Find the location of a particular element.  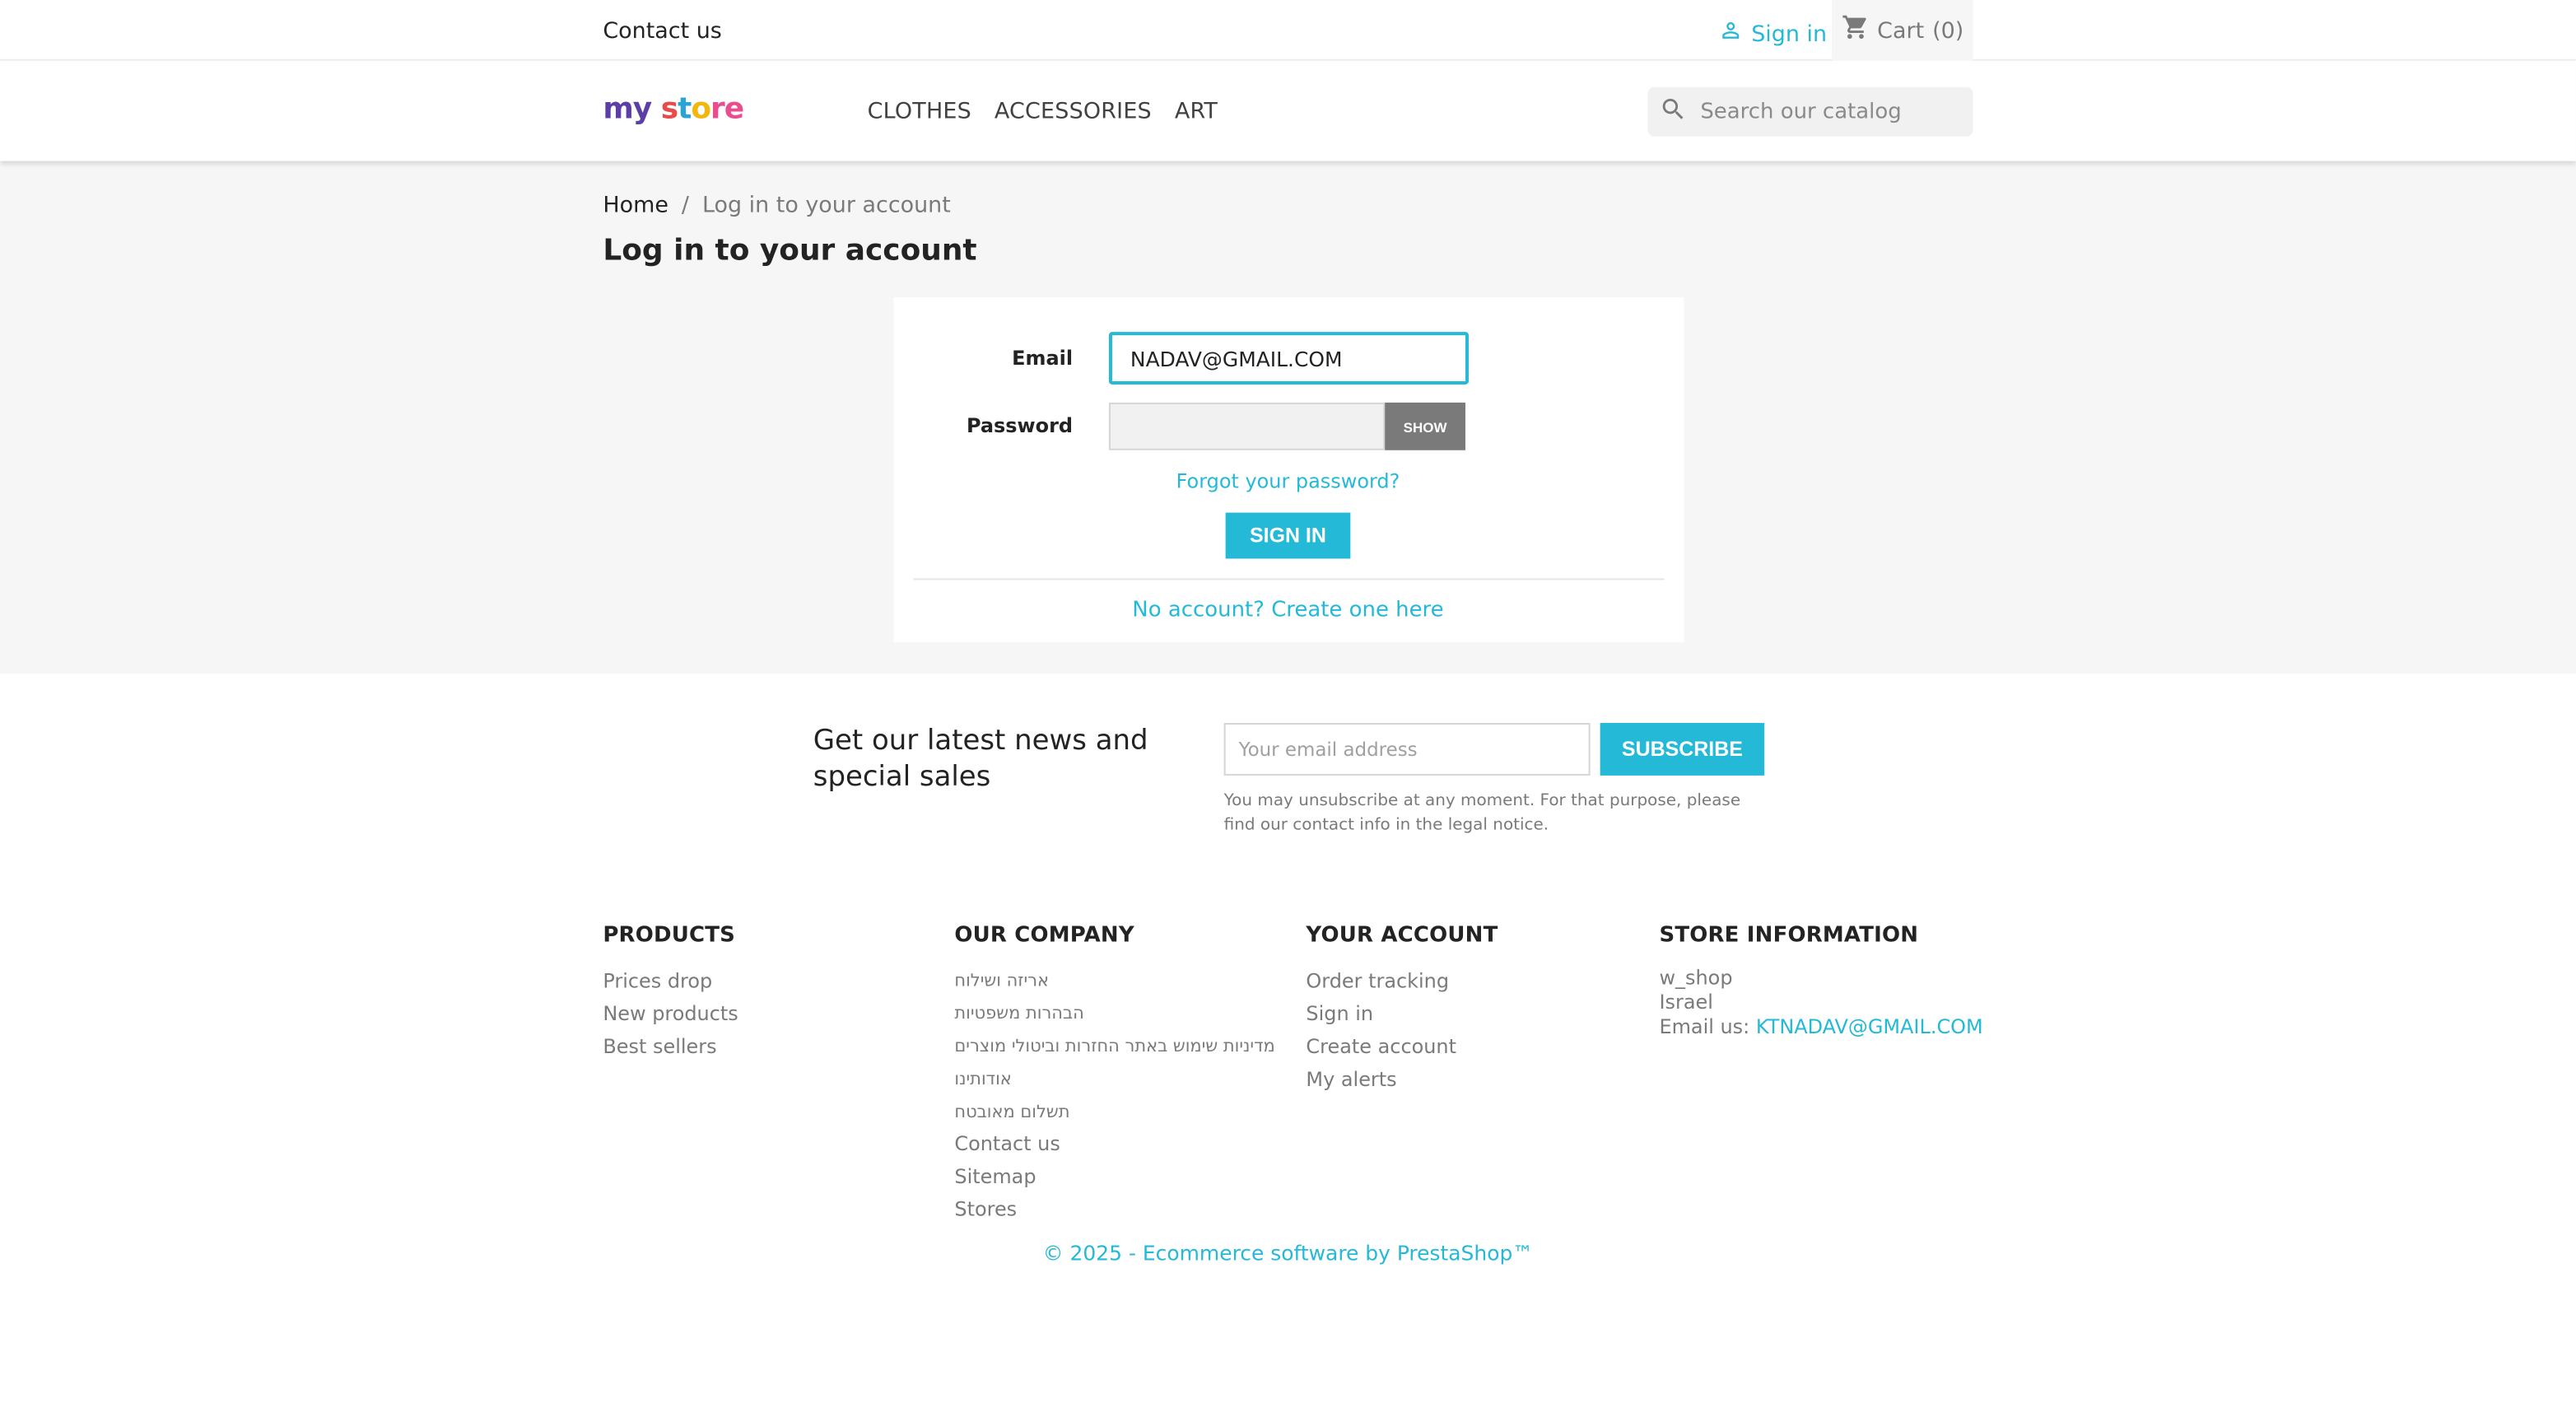

nav-item-art: ART is located at coordinates (1196, 112).